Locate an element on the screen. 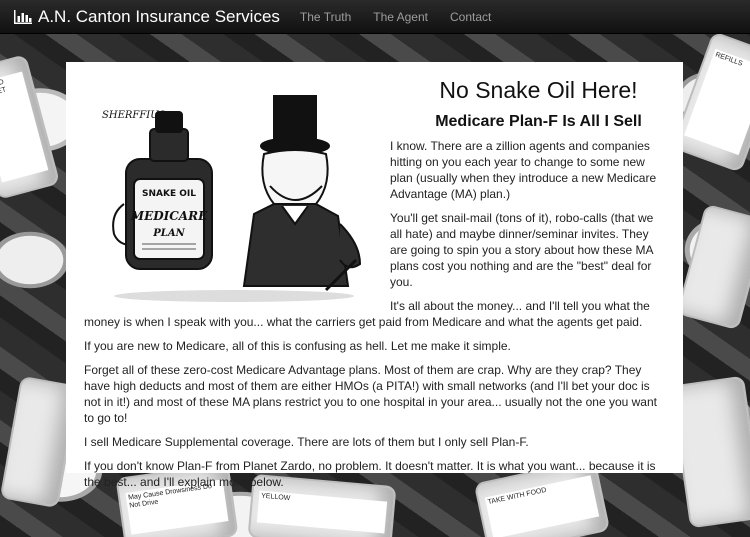 Image resolution: width=750 pixels, height=537 pixels. brand-name: A.N. Canton Insurance Services is located at coordinates (159, 16).